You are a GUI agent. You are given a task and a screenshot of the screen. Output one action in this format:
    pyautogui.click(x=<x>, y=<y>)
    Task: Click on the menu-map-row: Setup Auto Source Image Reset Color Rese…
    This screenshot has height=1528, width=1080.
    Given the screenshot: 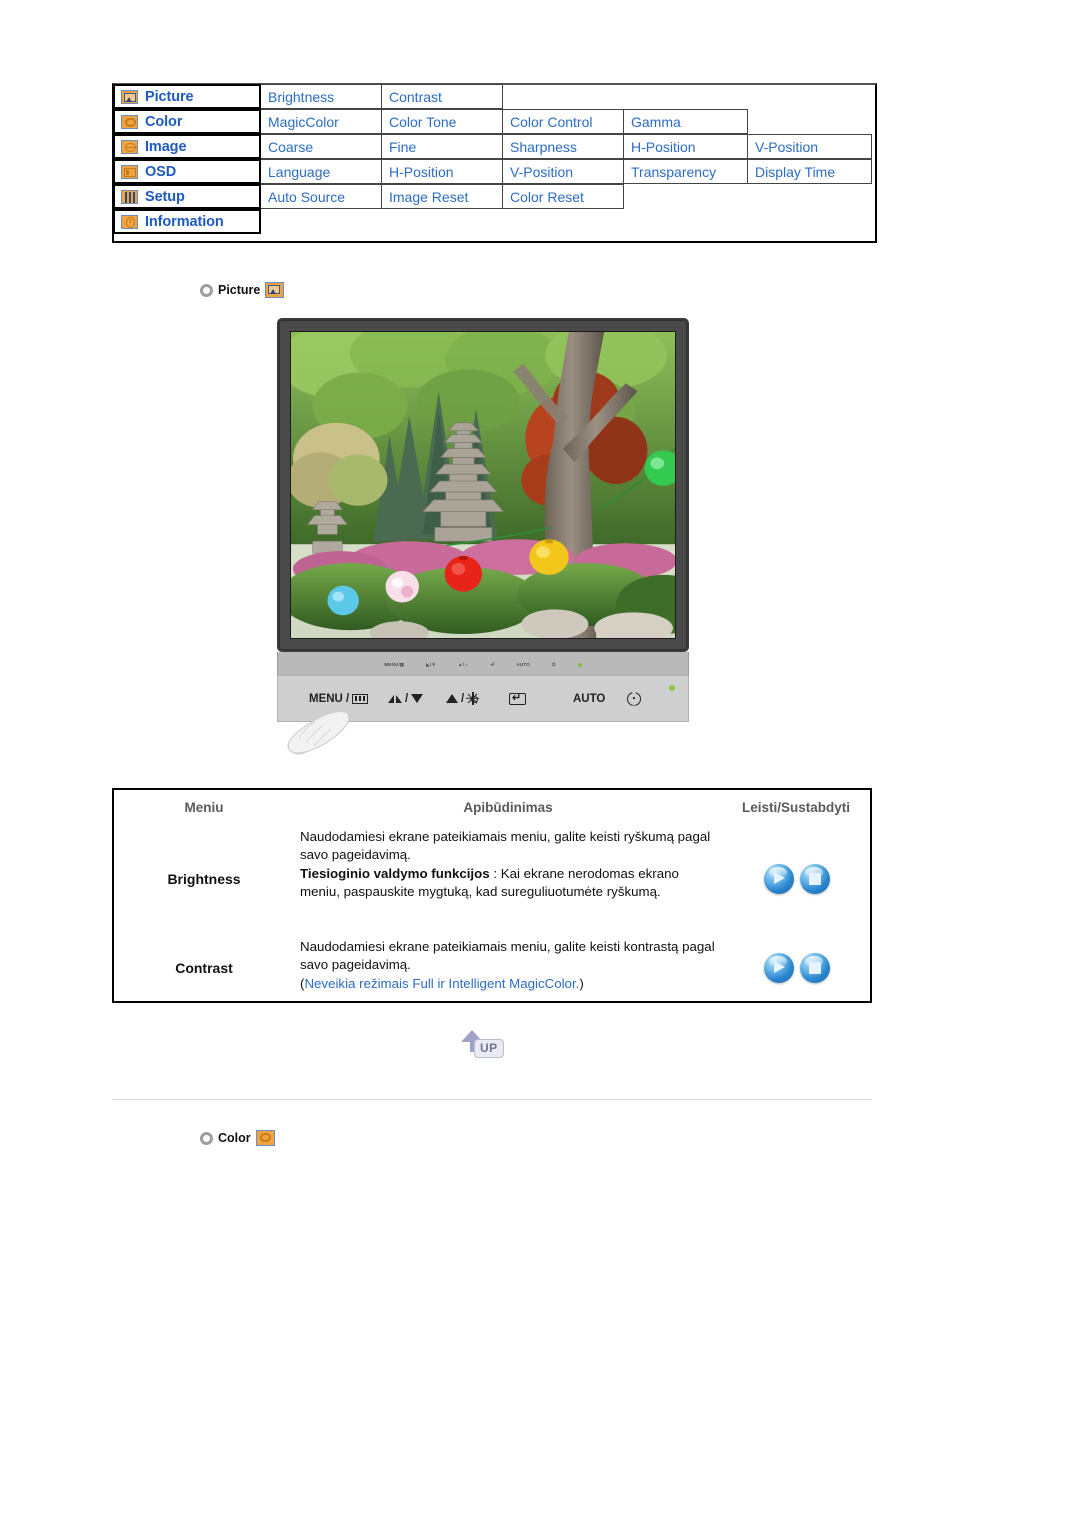 What is the action you would take?
    pyautogui.click(x=494, y=197)
    